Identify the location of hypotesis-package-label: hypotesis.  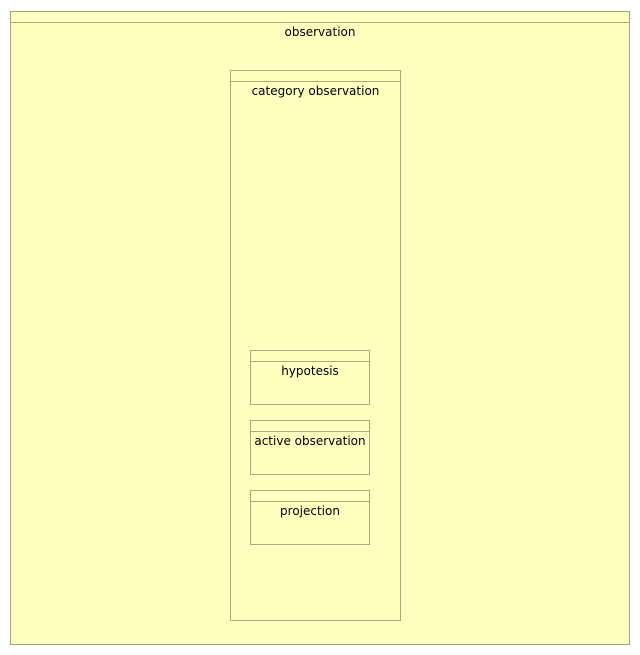
(310, 371).